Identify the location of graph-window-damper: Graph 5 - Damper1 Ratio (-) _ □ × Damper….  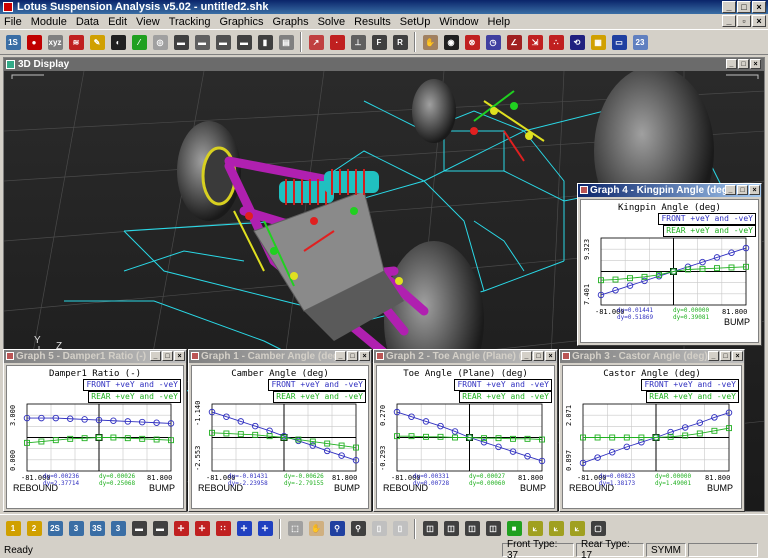
(95, 430).